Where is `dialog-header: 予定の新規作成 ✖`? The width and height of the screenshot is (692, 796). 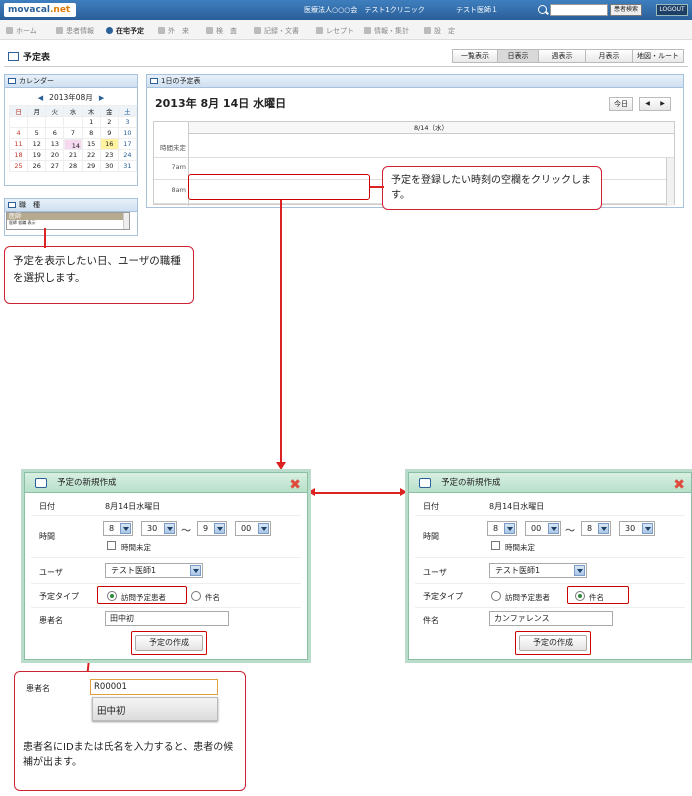 dialog-header: 予定の新規作成 ✖ is located at coordinates (550, 483).